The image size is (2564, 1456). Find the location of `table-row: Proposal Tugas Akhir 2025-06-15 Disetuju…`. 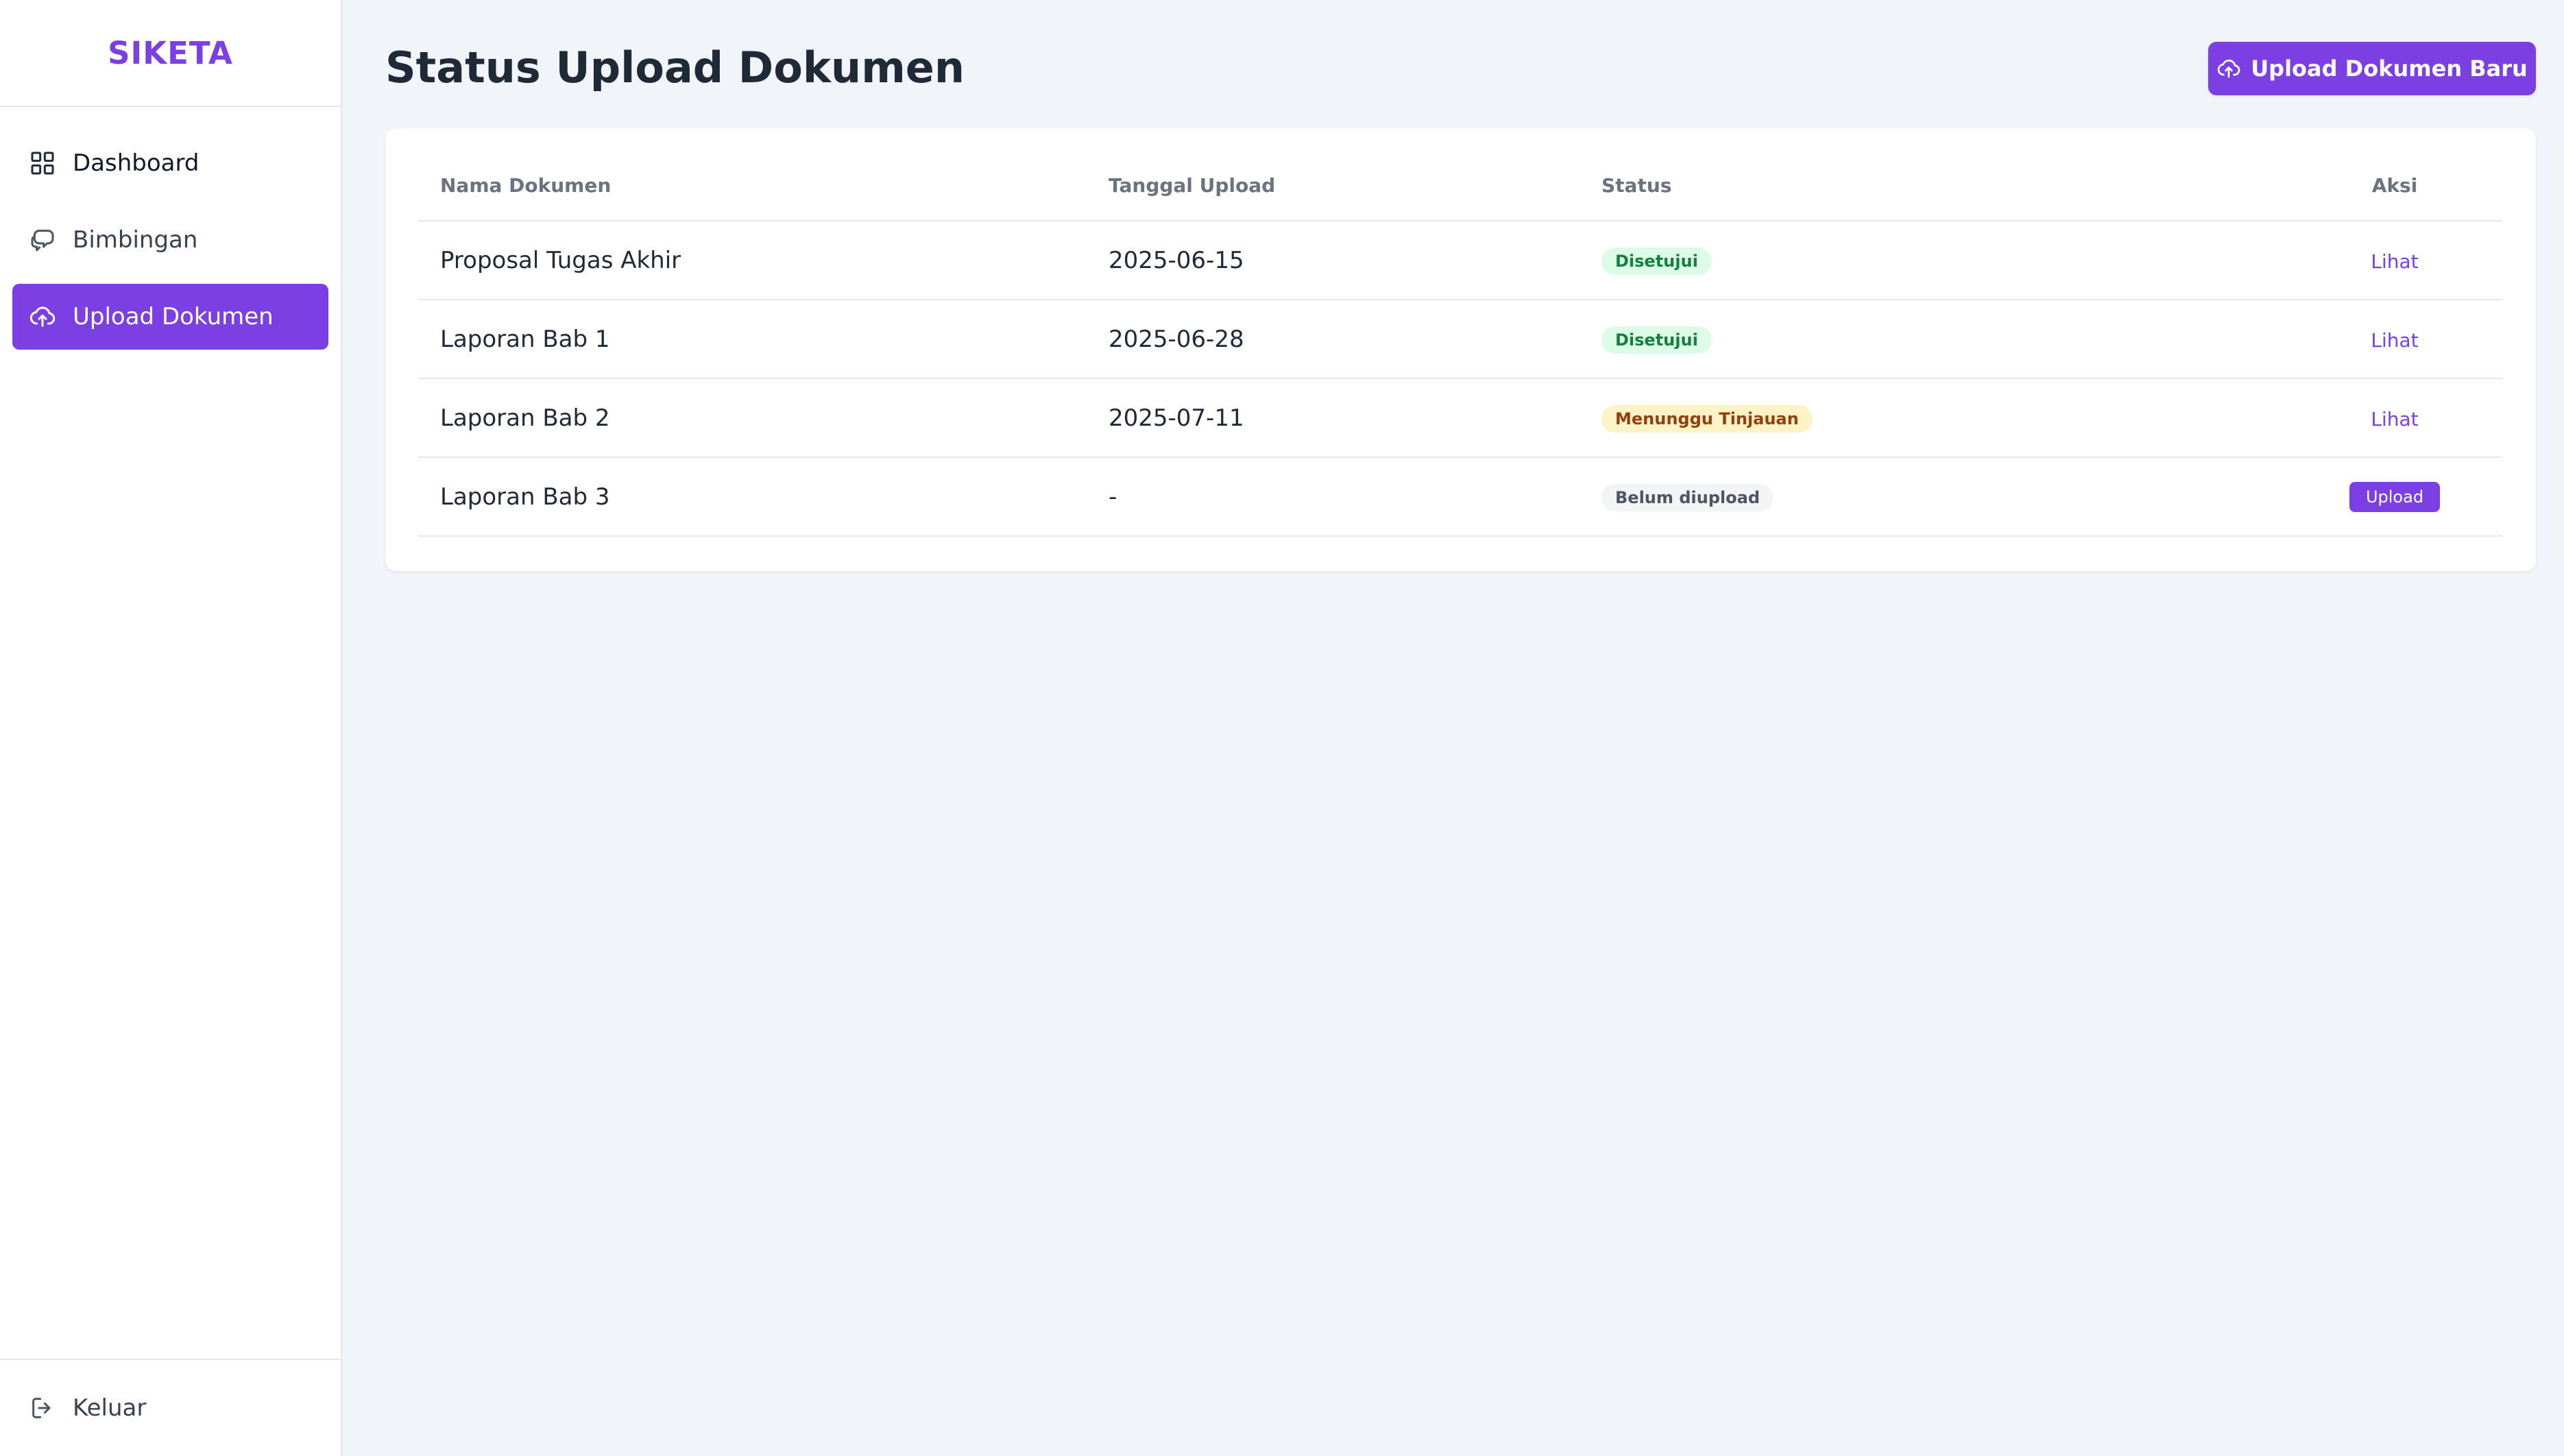

table-row: Proposal Tugas Akhir 2025-06-15 Disetuju… is located at coordinates (1460, 260).